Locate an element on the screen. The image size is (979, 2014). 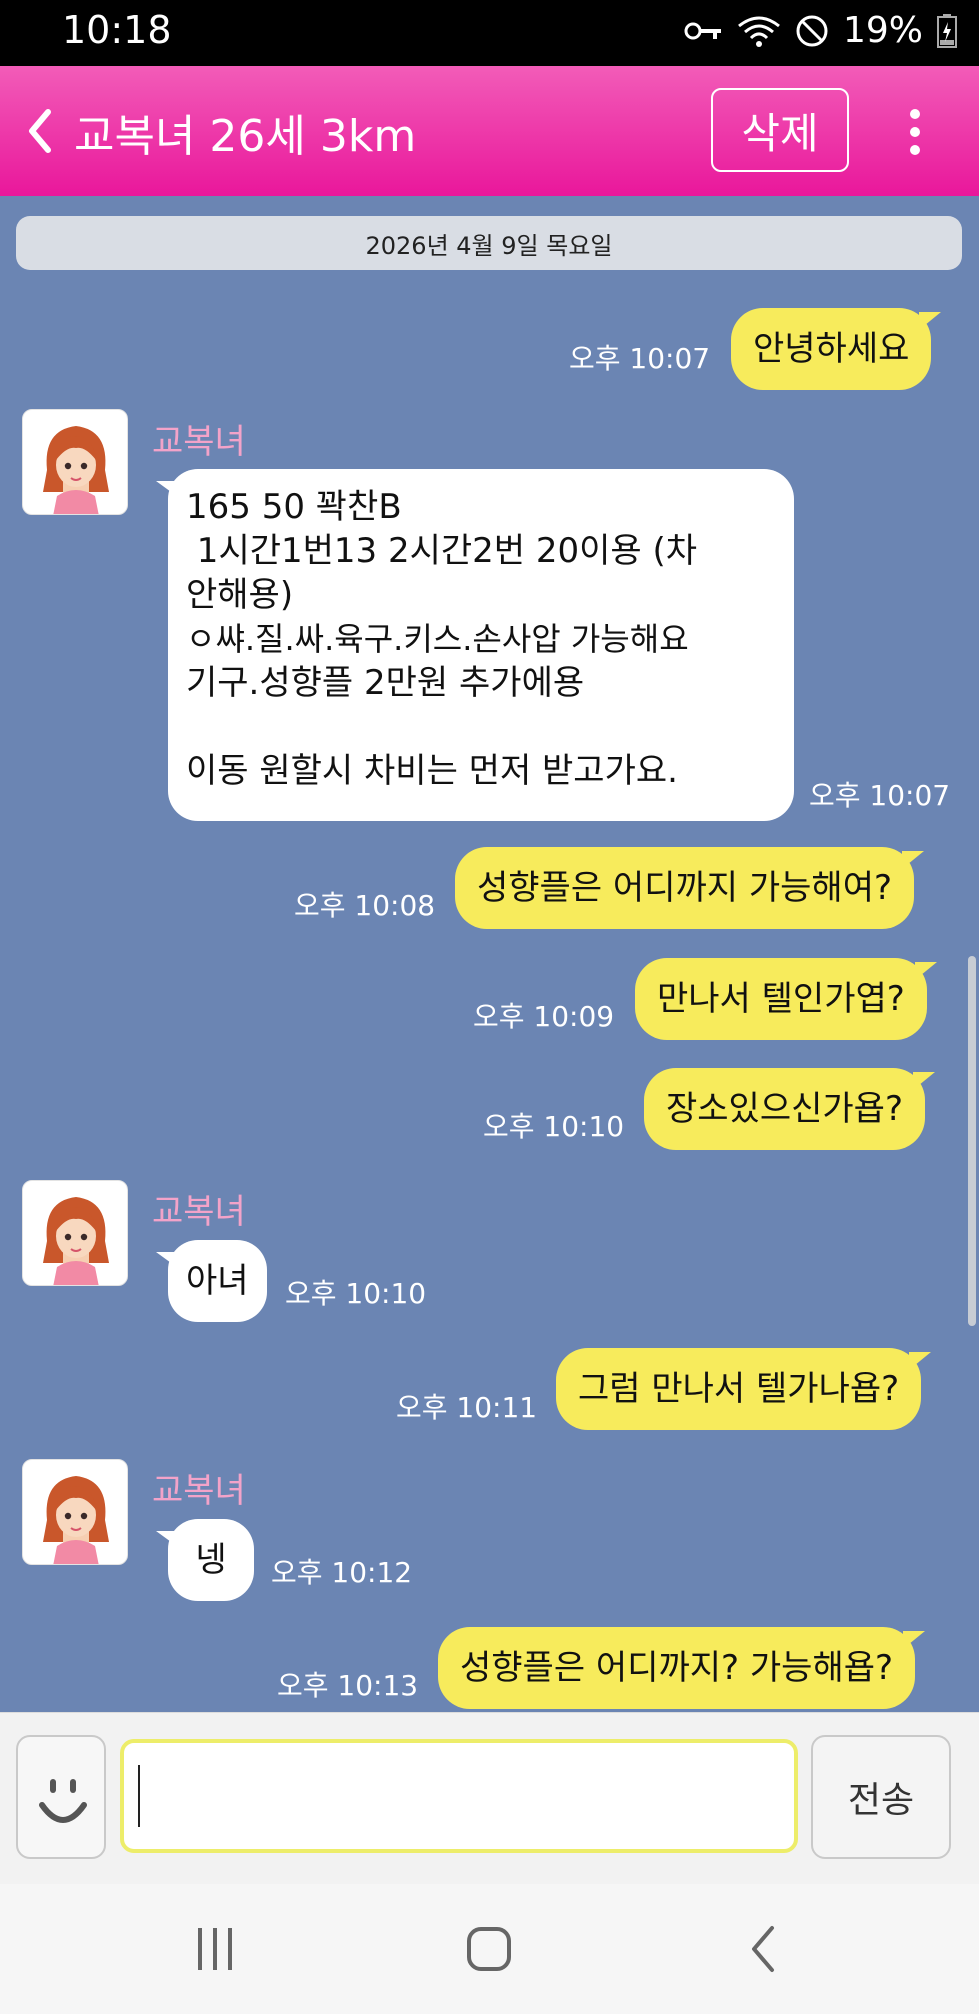
system-nav-bar is located at coordinates (489, 1949).